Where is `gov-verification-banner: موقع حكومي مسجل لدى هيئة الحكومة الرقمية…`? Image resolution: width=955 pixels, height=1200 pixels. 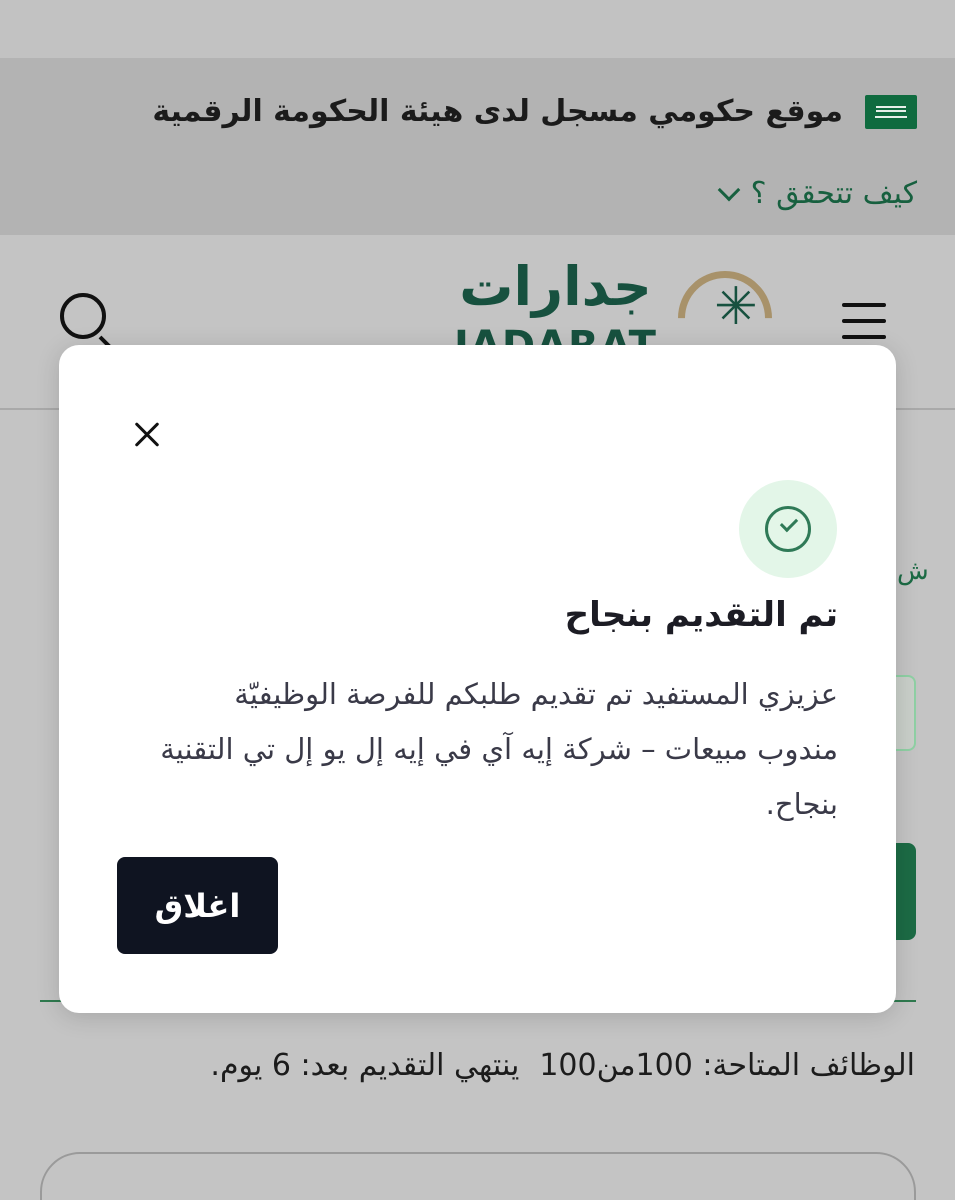
gov-verification-banner: موقع حكومي مسجل لدى هيئة الحكومة الرقمية… is located at coordinates (477, 146).